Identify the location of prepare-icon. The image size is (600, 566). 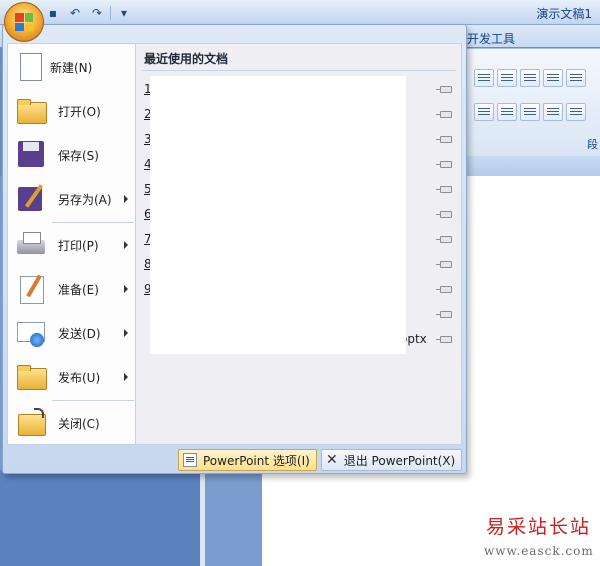
(32, 289).